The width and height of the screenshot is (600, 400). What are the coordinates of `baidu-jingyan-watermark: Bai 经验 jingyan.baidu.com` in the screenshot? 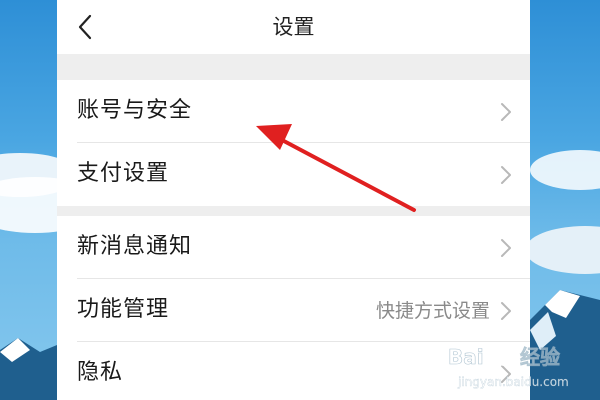 It's located at (508, 367).